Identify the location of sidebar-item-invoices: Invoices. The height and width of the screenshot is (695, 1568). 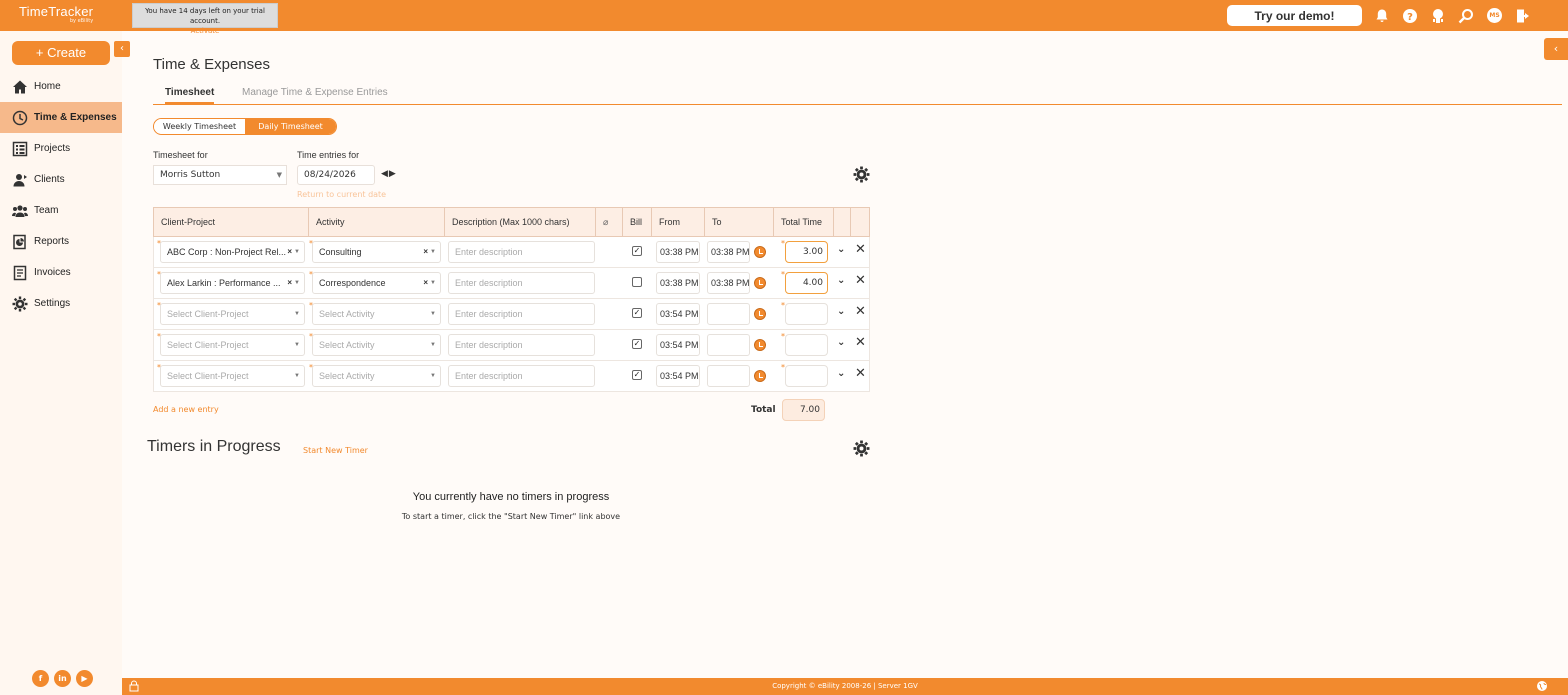
(61, 272).